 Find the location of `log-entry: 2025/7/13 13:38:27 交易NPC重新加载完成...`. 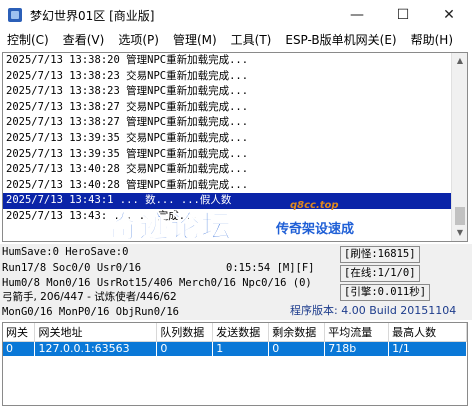

log-entry: 2025/7/13 13:38:27 交易NPC重新加载完成... is located at coordinates (227, 108).